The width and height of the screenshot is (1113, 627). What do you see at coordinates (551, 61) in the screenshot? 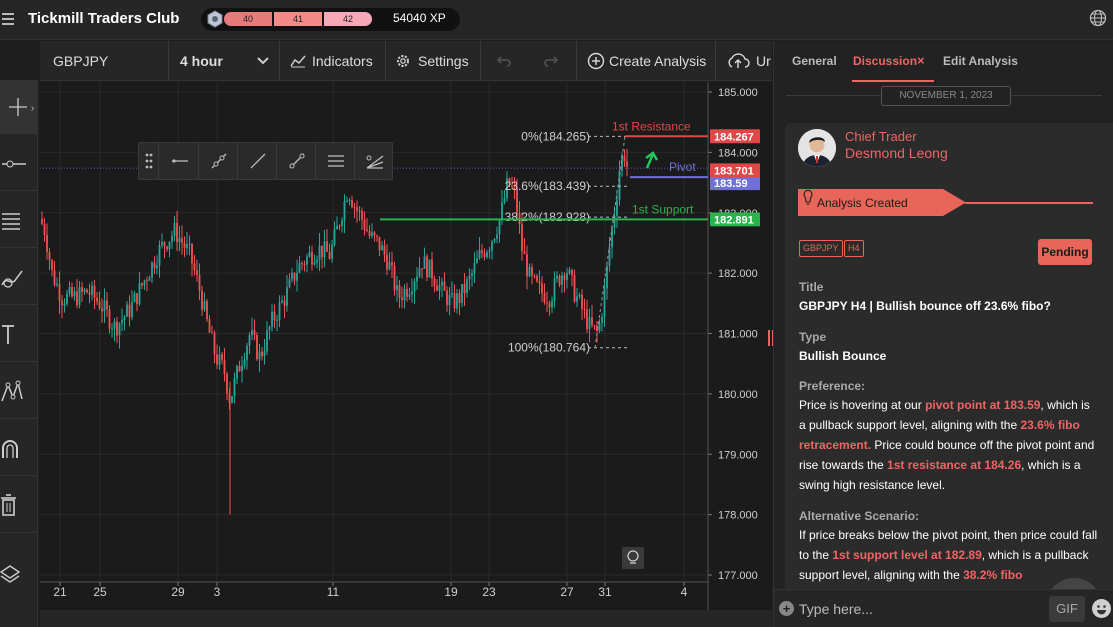
I see `redo-icon` at bounding box center [551, 61].